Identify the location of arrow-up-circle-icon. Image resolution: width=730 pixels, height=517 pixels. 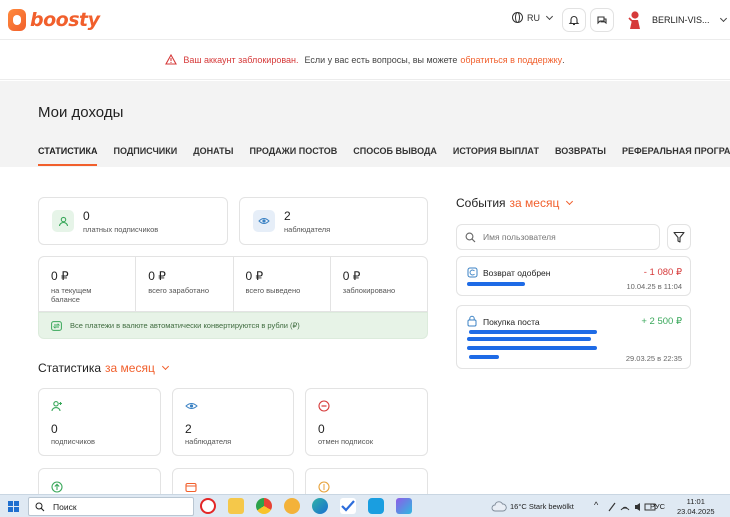
(57, 487).